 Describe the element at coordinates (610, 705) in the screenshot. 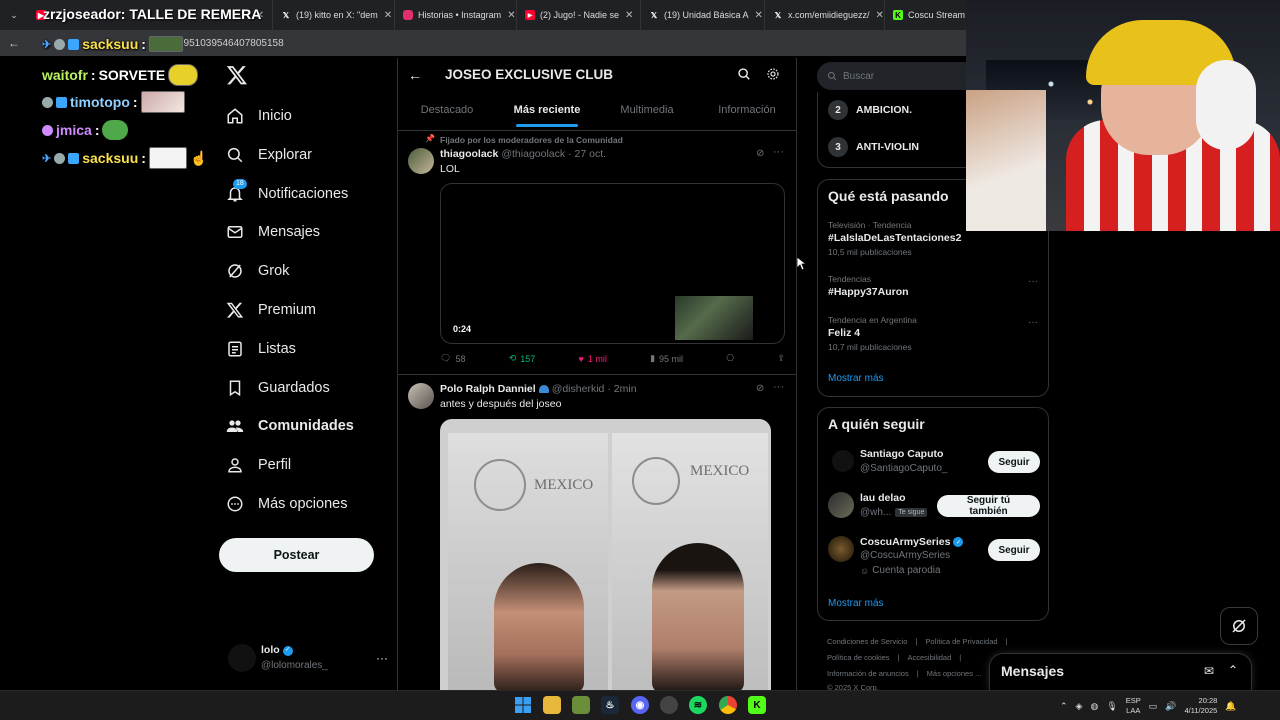

I see `steam-icon: ♨` at that location.